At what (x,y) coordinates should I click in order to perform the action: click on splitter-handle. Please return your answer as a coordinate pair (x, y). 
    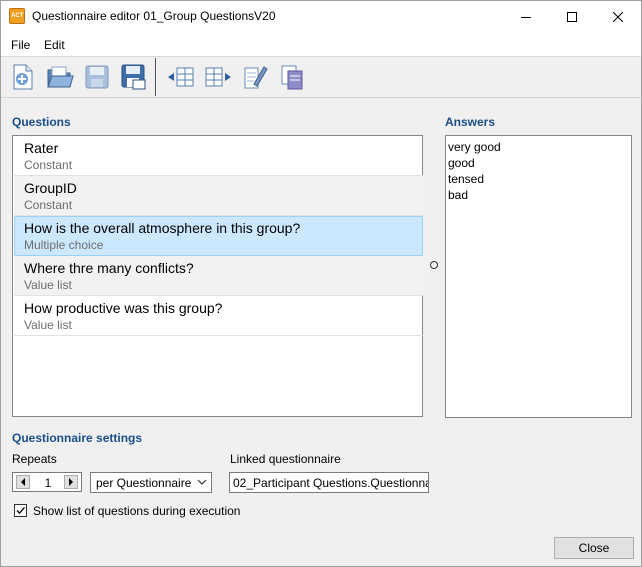
    Looking at the image, I should click on (434, 265).